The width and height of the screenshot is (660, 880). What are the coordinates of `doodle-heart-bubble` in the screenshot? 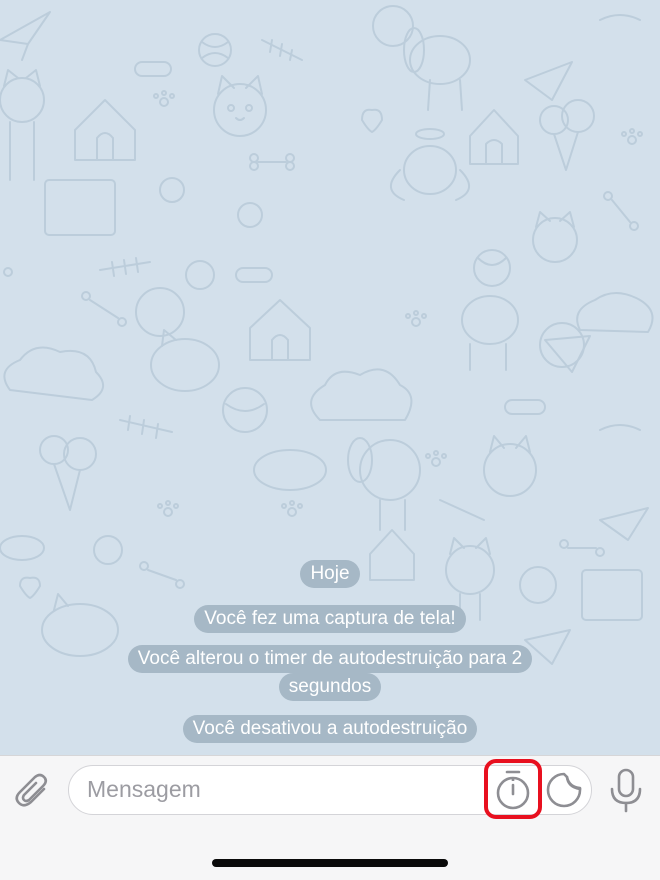 It's located at (393, 26).